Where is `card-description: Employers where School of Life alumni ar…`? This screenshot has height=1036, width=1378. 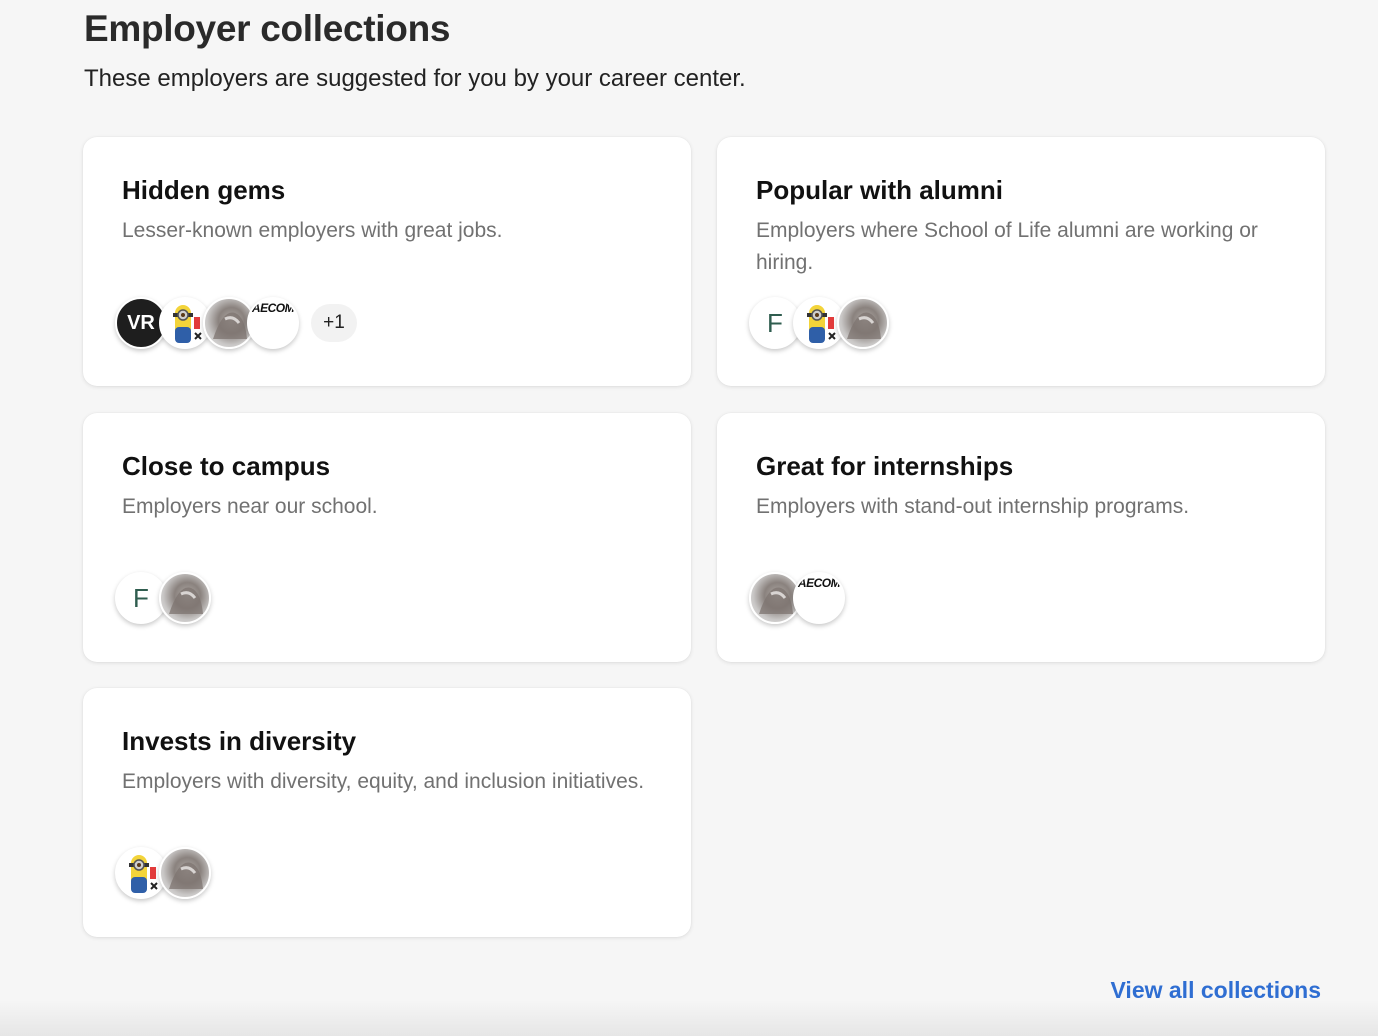
card-description: Employers where School of Life alumni ar… is located at coordinates (1007, 246).